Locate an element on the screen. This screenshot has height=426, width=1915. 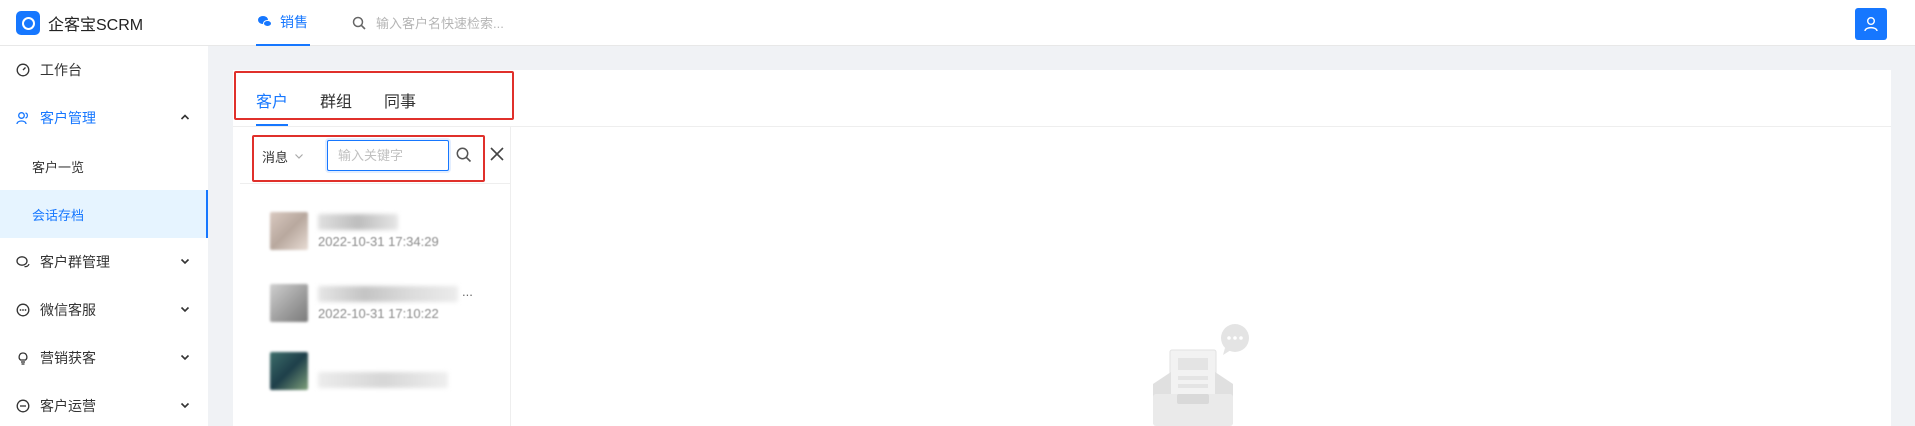
topnav-sales: 销售 is located at coordinates (283, 23).